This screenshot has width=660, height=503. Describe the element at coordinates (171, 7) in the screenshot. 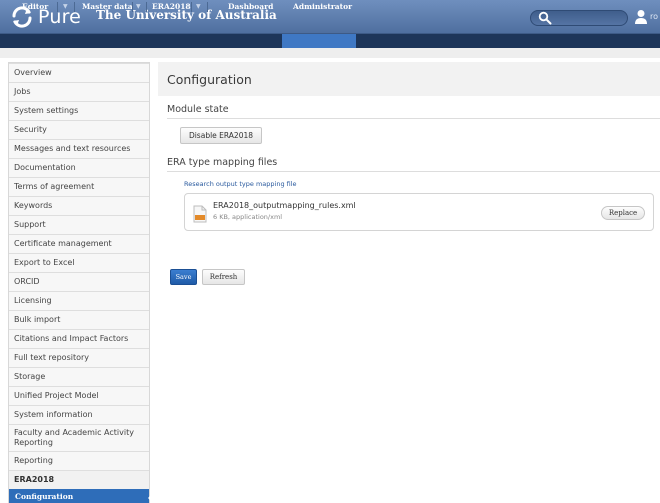

I see `nav-item-era2018: ERA2018` at that location.